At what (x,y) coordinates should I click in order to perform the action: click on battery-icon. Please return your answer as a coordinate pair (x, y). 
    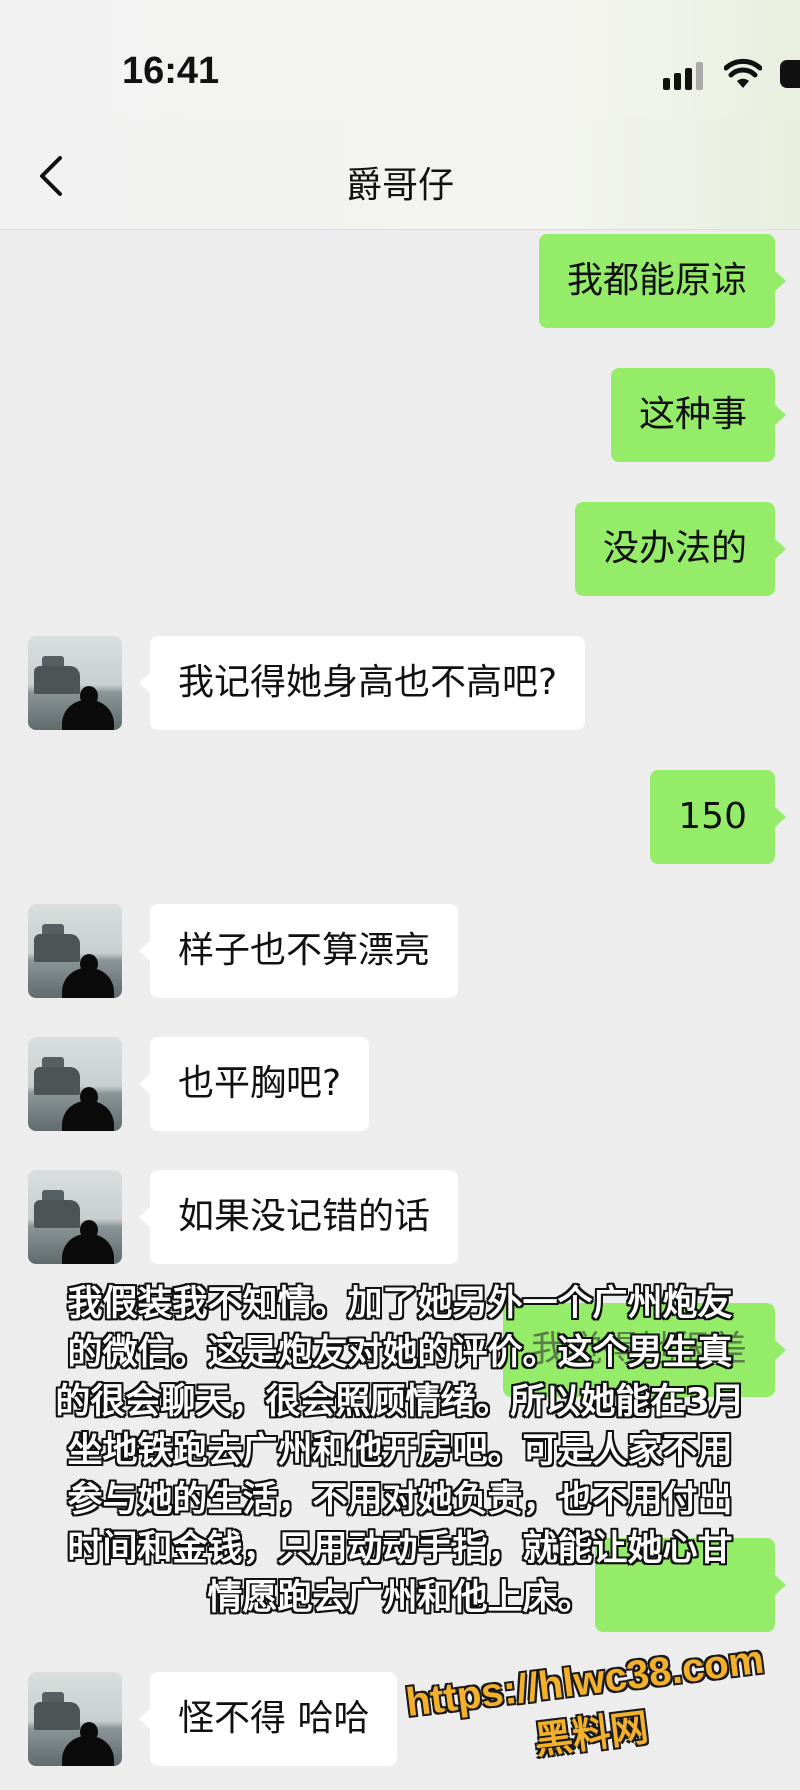
    Looking at the image, I should click on (790, 74).